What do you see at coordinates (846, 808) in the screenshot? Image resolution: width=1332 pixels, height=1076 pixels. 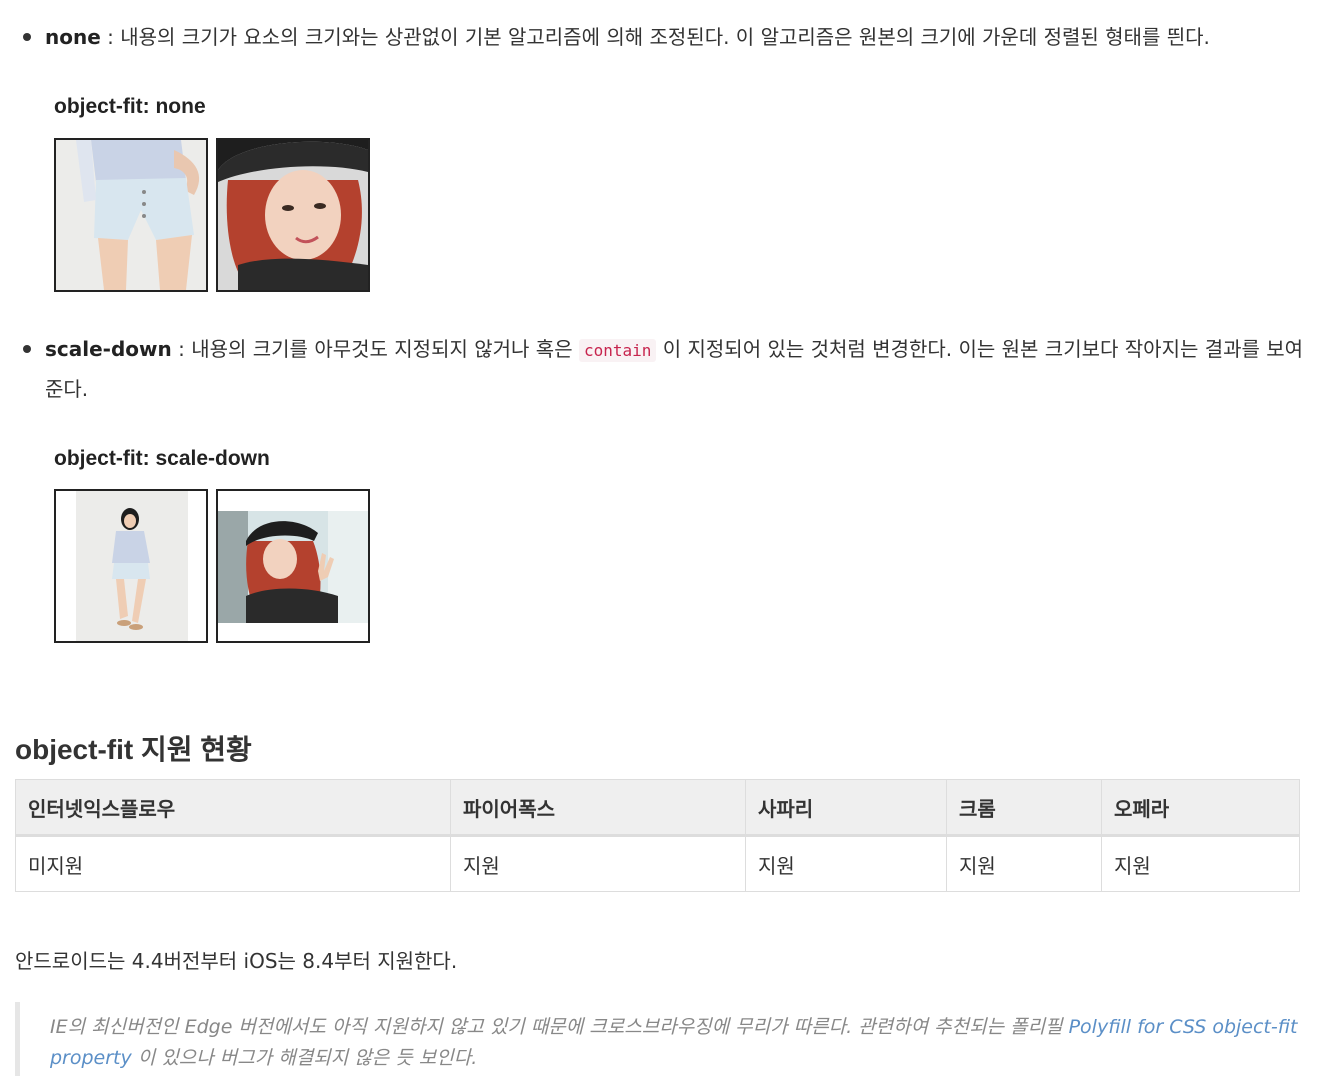 I see `header-safari: 사파리` at bounding box center [846, 808].